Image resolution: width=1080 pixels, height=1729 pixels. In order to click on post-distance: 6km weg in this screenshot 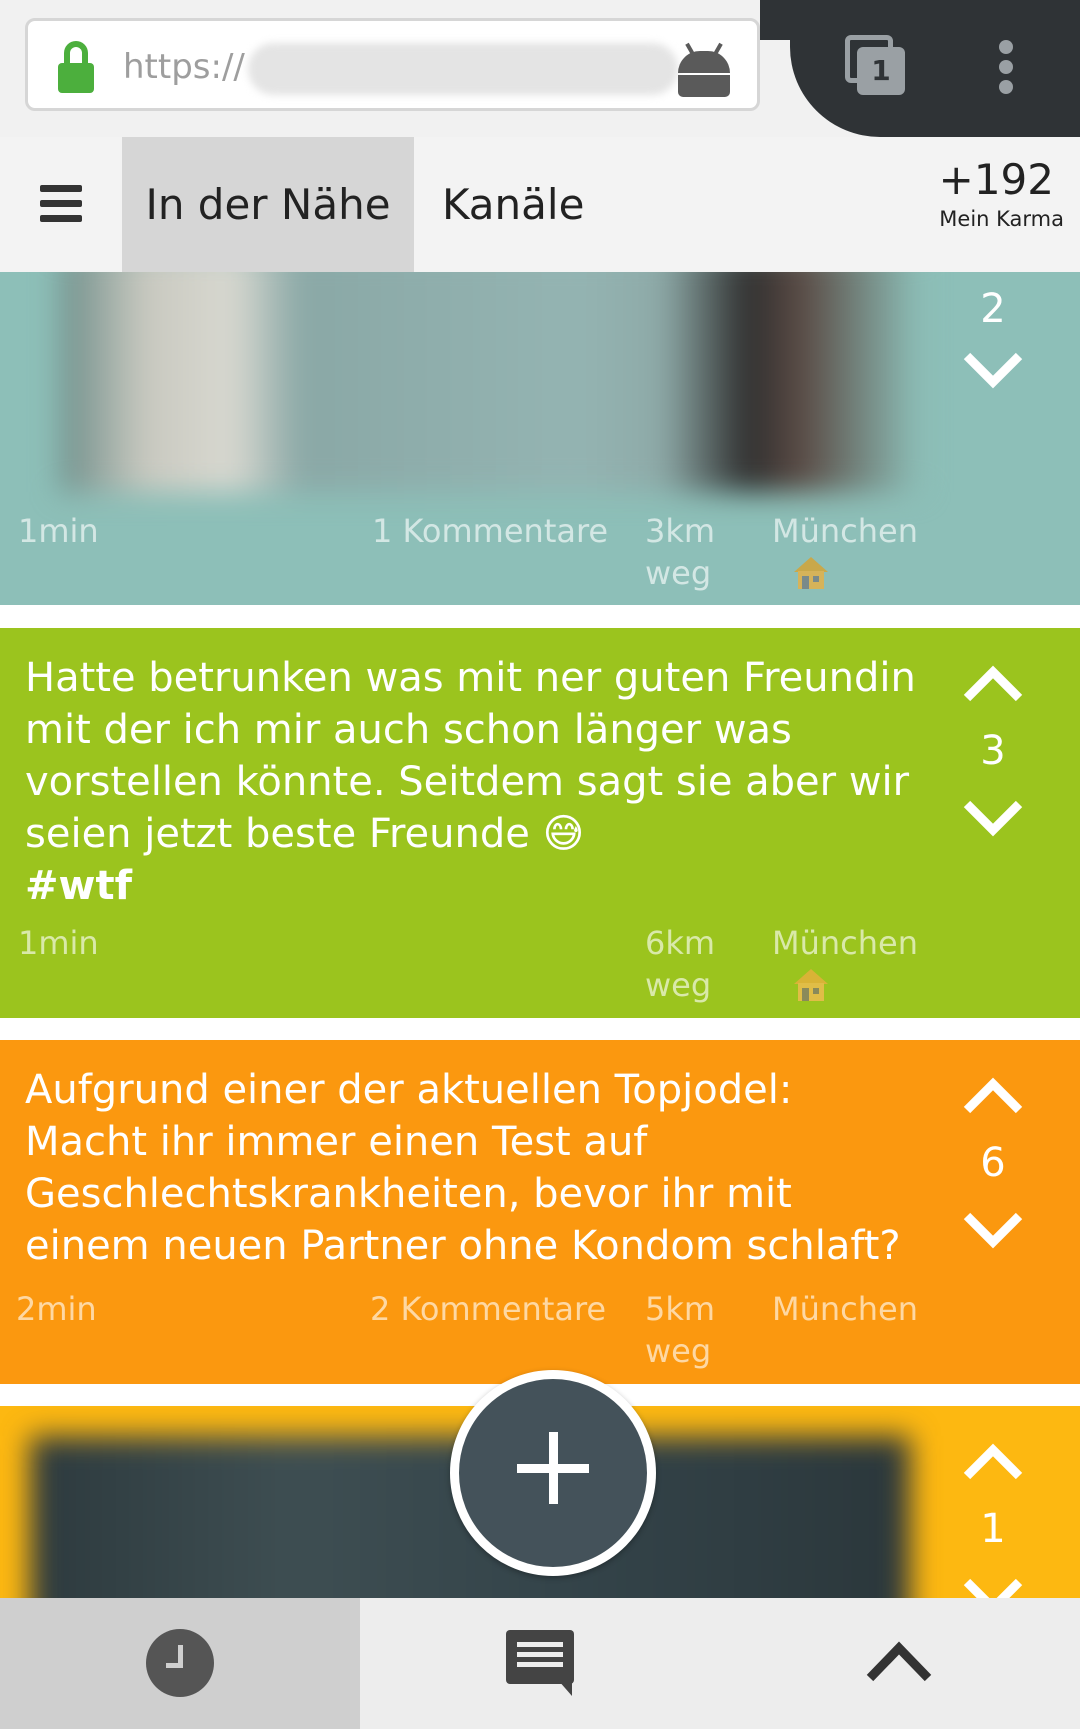, I will do `click(680, 964)`.